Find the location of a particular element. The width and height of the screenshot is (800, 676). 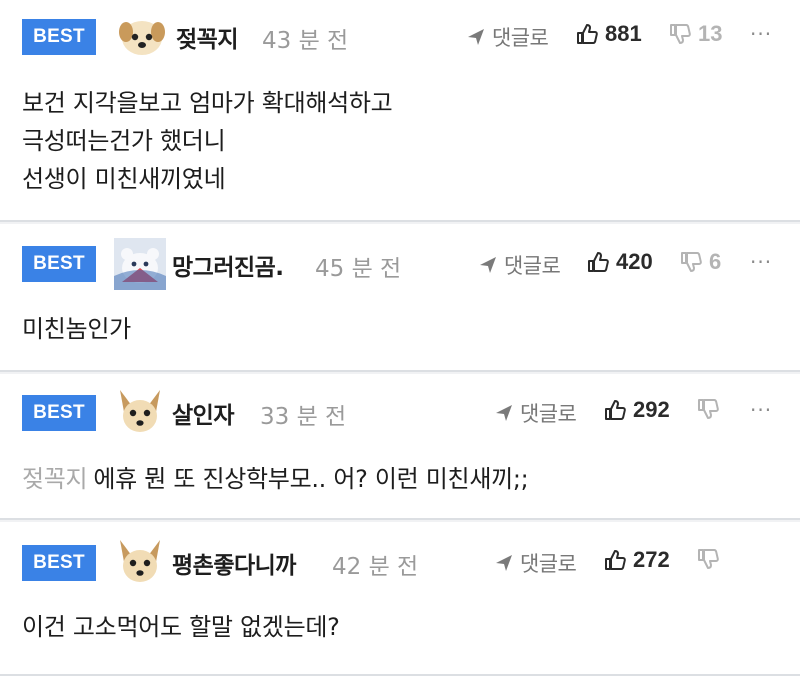

nickname: 평촌좋다니까 is located at coordinates (234, 563).